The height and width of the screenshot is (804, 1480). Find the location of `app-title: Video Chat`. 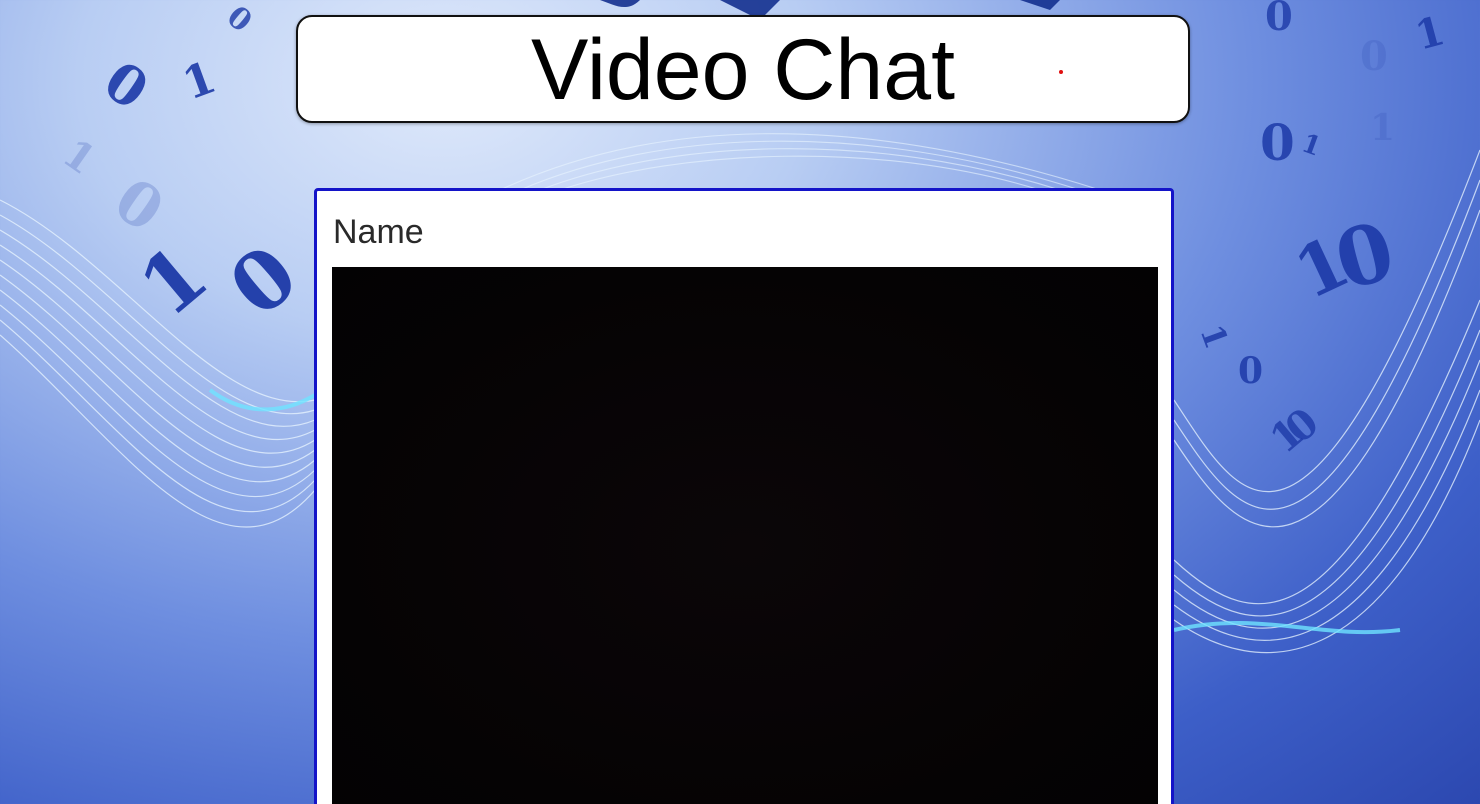

app-title: Video Chat is located at coordinates (743, 70).